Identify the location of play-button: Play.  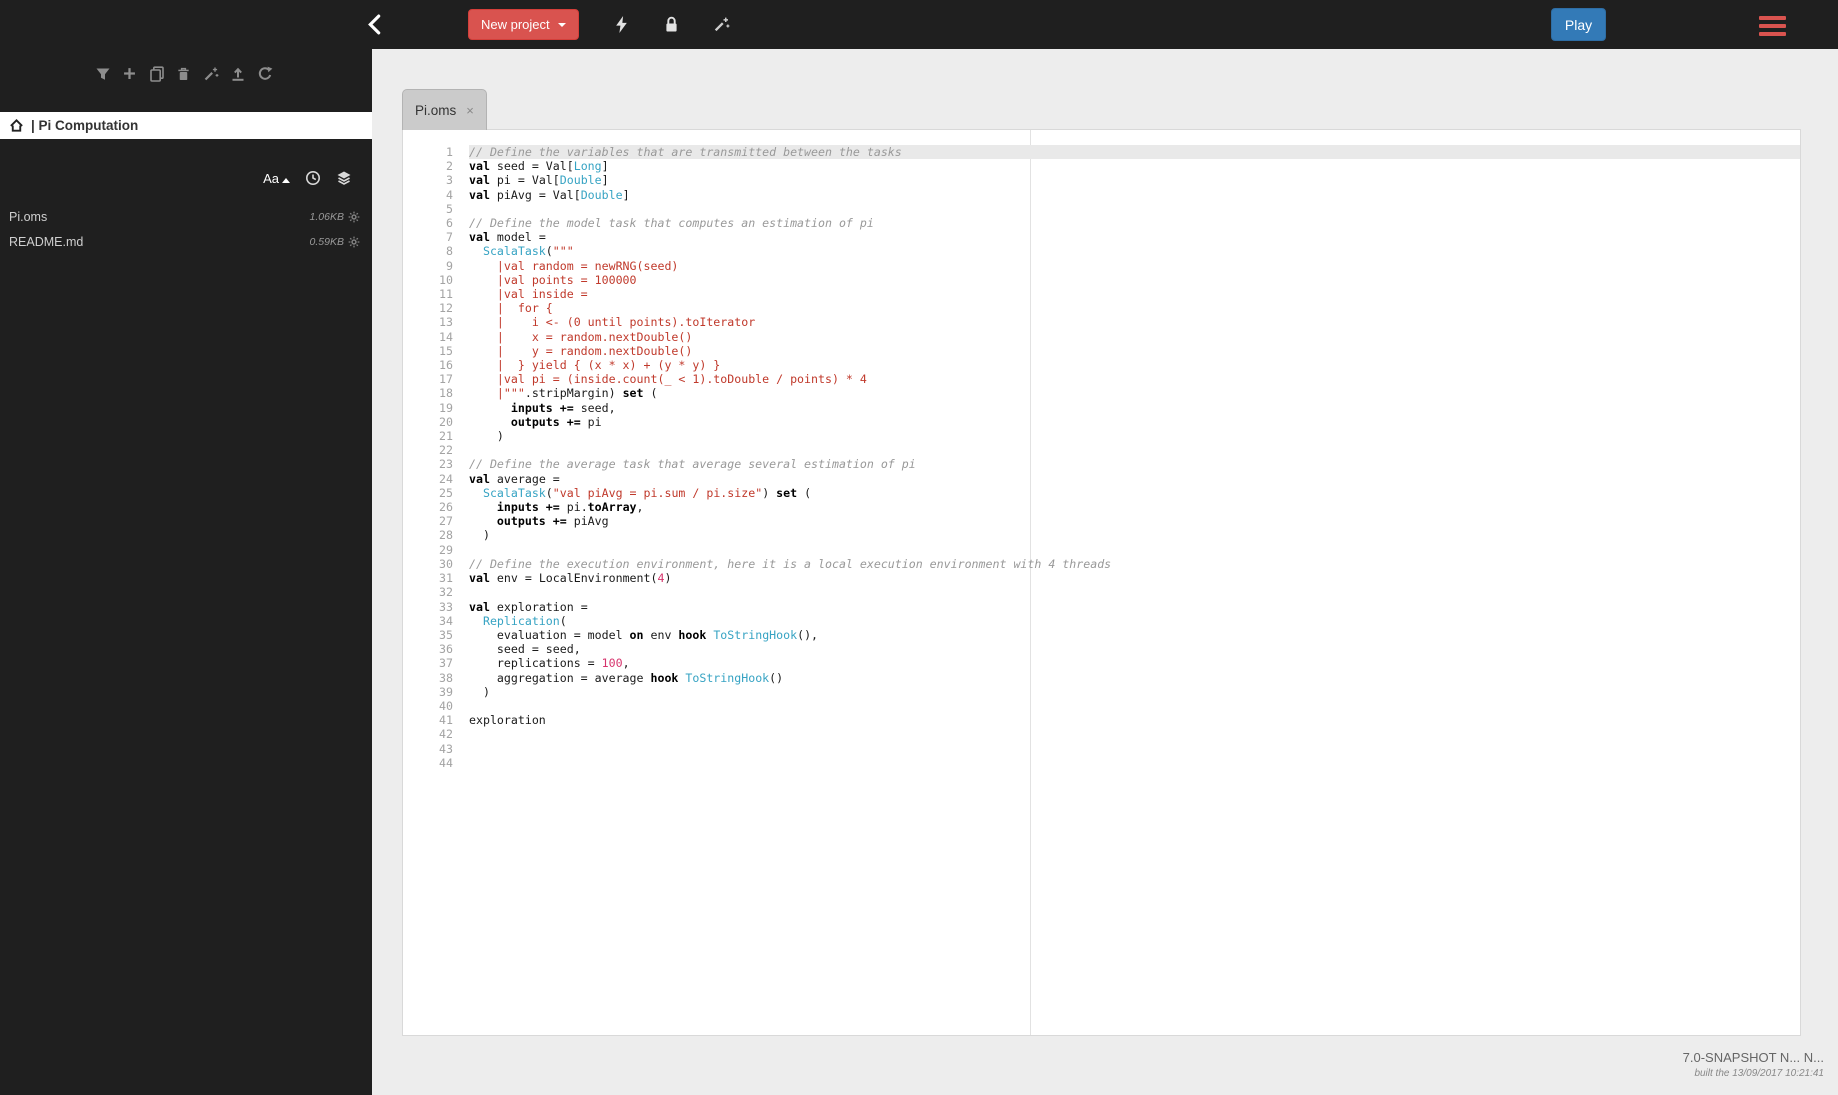
(1578, 24).